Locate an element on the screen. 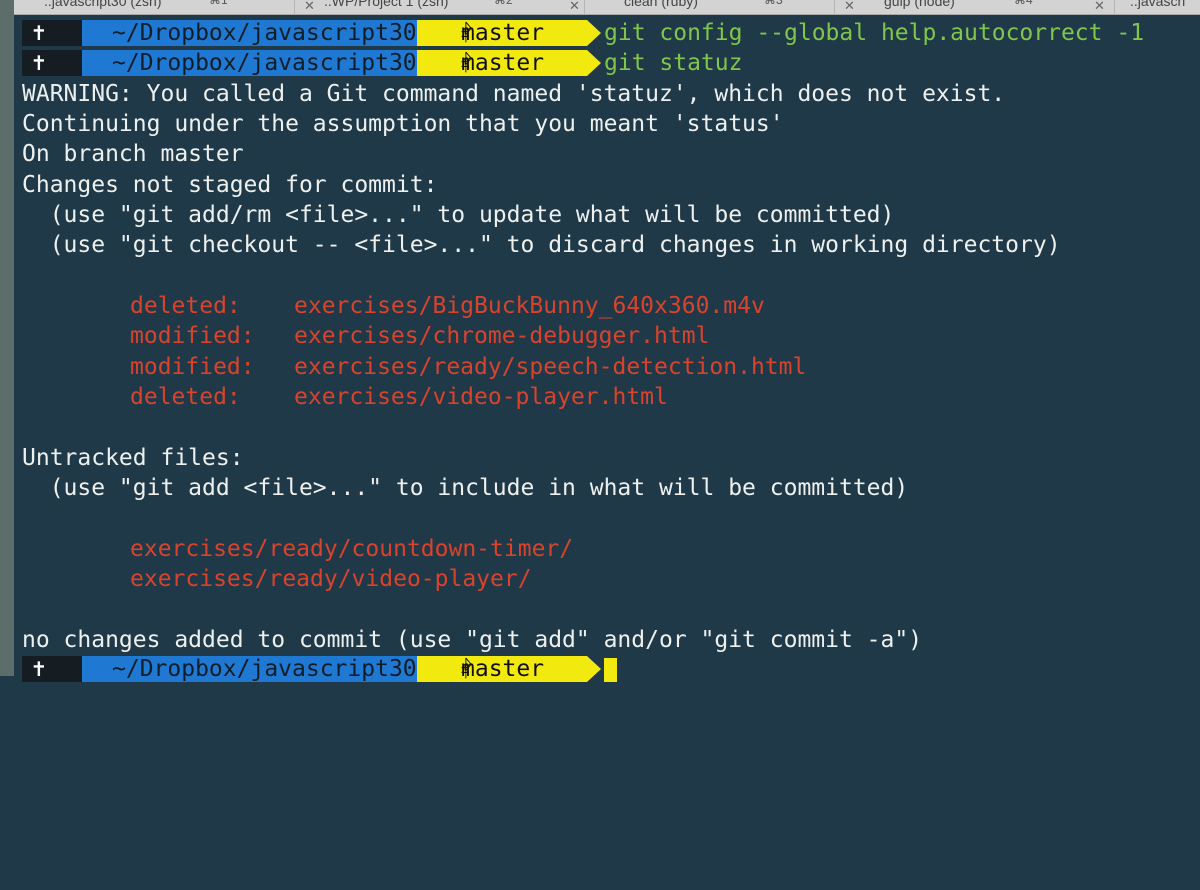 This screenshot has height=890, width=1200. change-path: exercises/chrome-debugger.html is located at coordinates (502, 336).